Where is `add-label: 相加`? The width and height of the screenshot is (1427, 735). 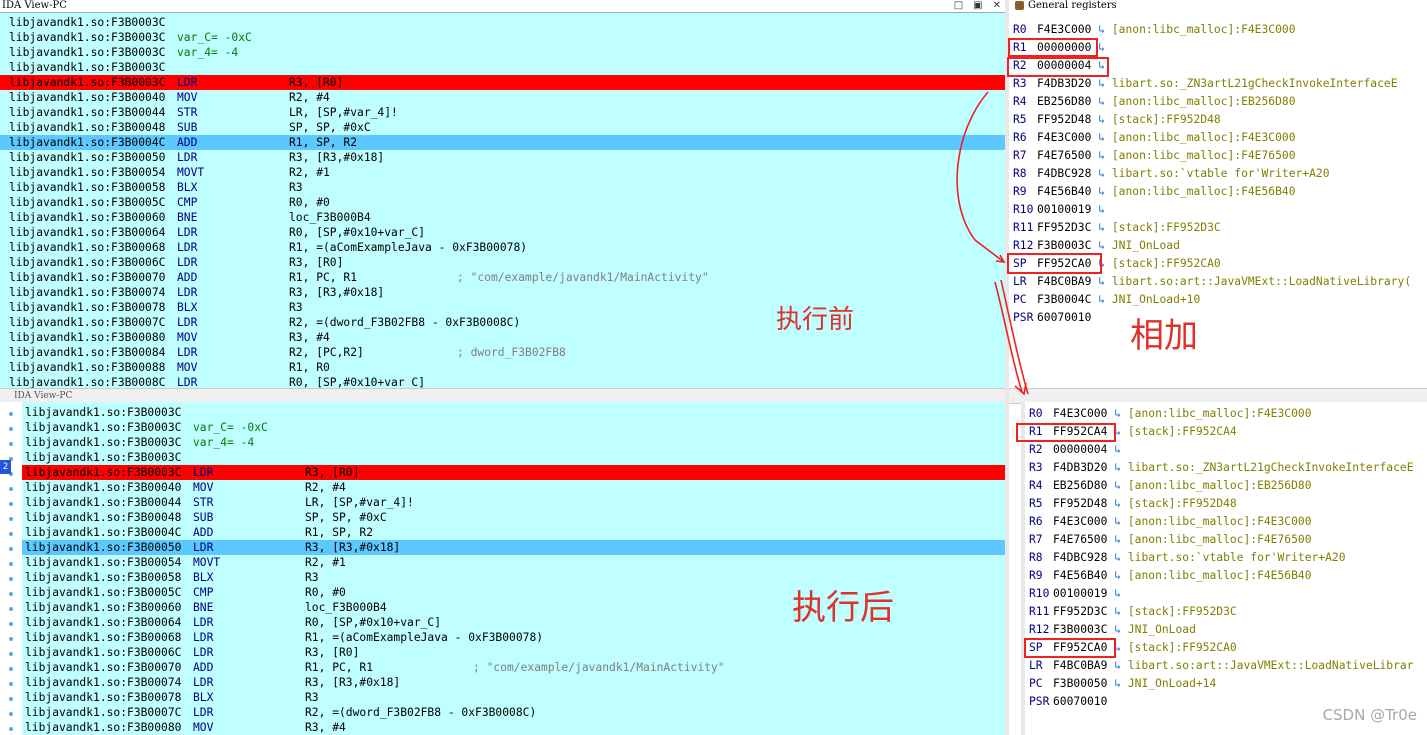 add-label: 相加 is located at coordinates (1164, 336).